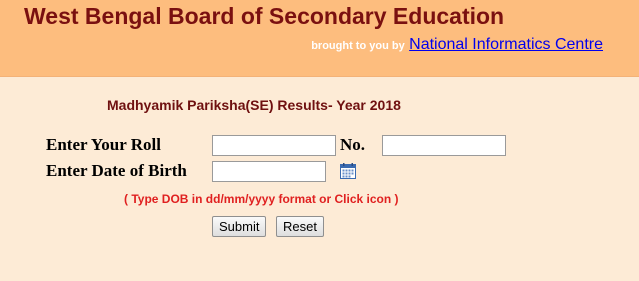 The width and height of the screenshot is (639, 281). I want to click on no-label: No., so click(353, 144).